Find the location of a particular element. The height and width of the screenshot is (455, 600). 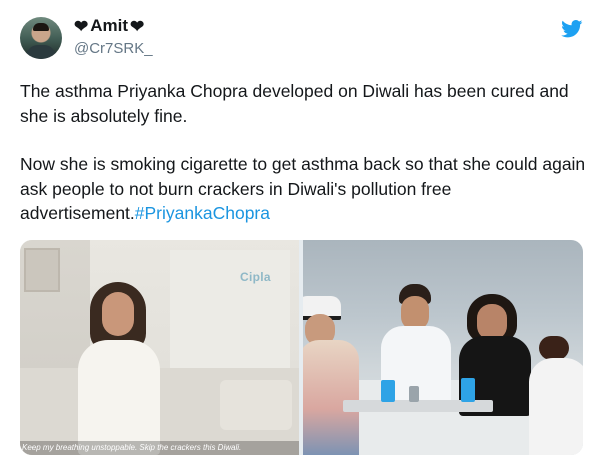

bottle is located at coordinates (414, 394).